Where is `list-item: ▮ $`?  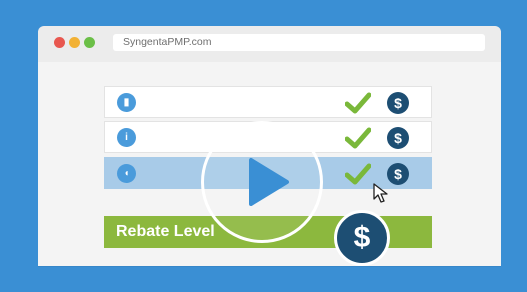 list-item: ▮ $ is located at coordinates (268, 102).